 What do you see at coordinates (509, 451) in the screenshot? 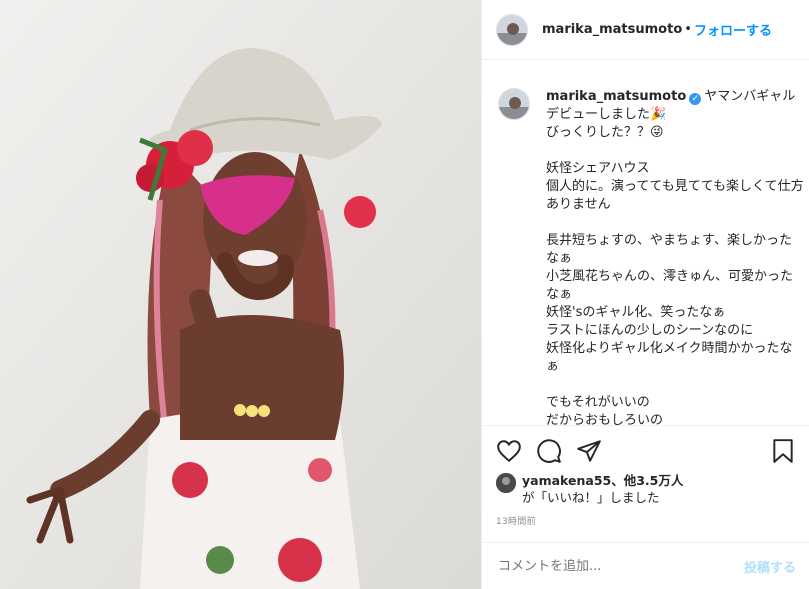
I see `heart-icon` at bounding box center [509, 451].